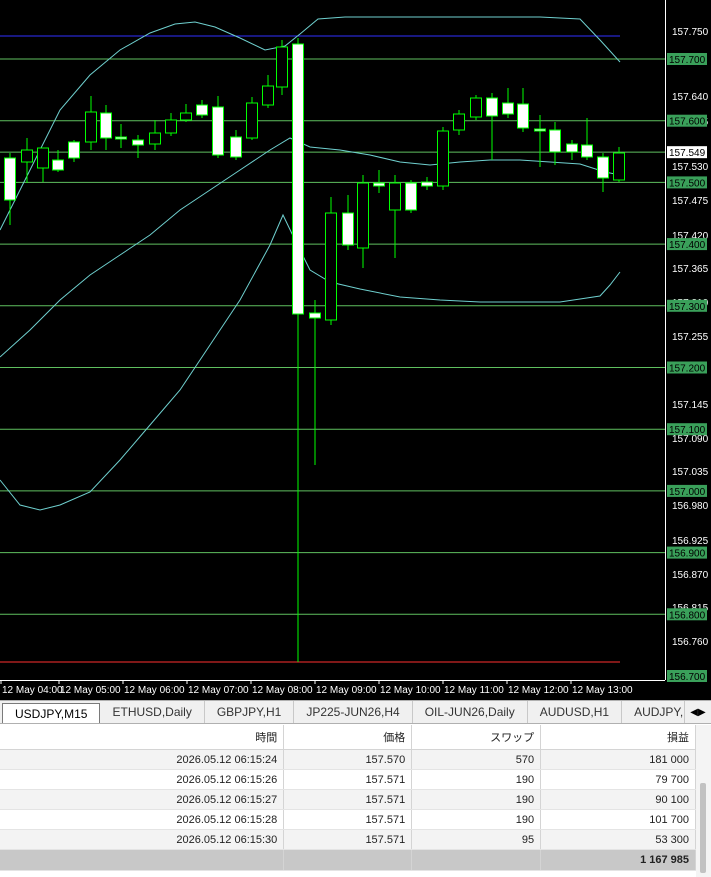 The image size is (711, 877). What do you see at coordinates (687, 245) in the screenshot?
I see `level-price-label: 157.400` at bounding box center [687, 245].